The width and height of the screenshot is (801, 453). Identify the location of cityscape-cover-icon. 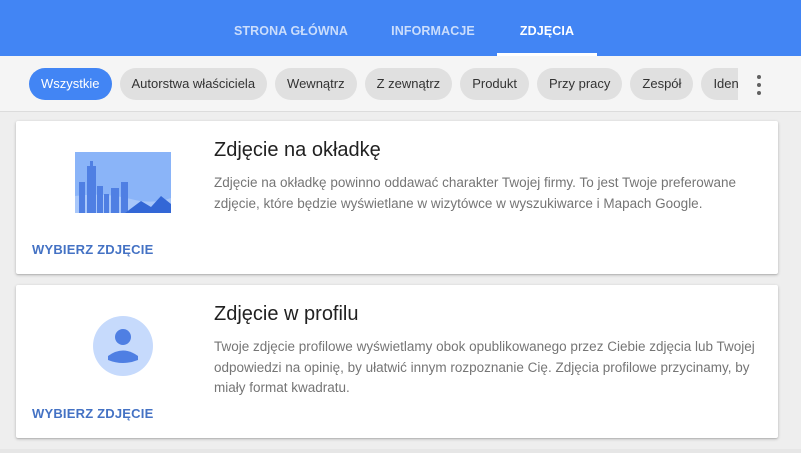
(123, 182).